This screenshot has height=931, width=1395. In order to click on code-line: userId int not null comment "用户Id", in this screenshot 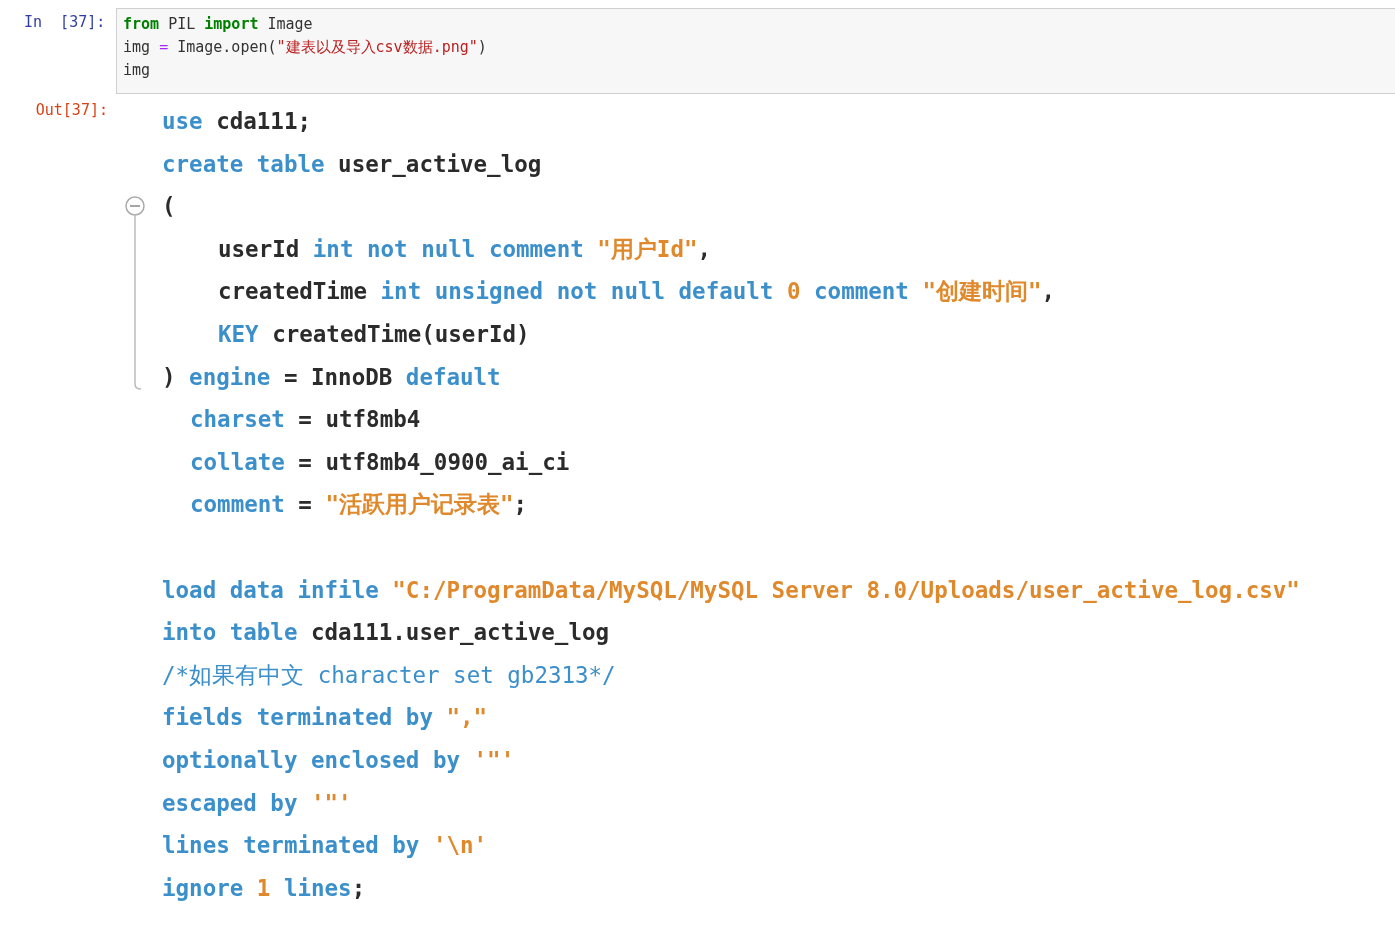, I will do `click(464, 249)`.